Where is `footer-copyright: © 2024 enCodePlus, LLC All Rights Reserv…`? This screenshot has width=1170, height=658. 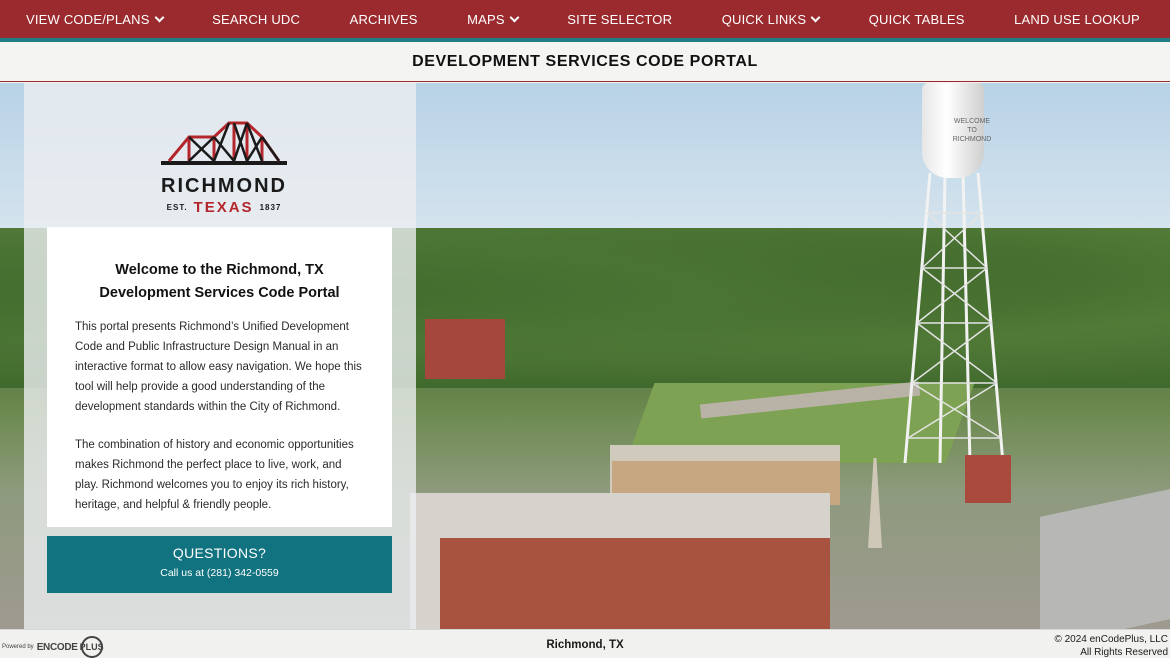
footer-copyright: © 2024 enCodePlus, LLC All Rights Reserv… is located at coordinates (1111, 645).